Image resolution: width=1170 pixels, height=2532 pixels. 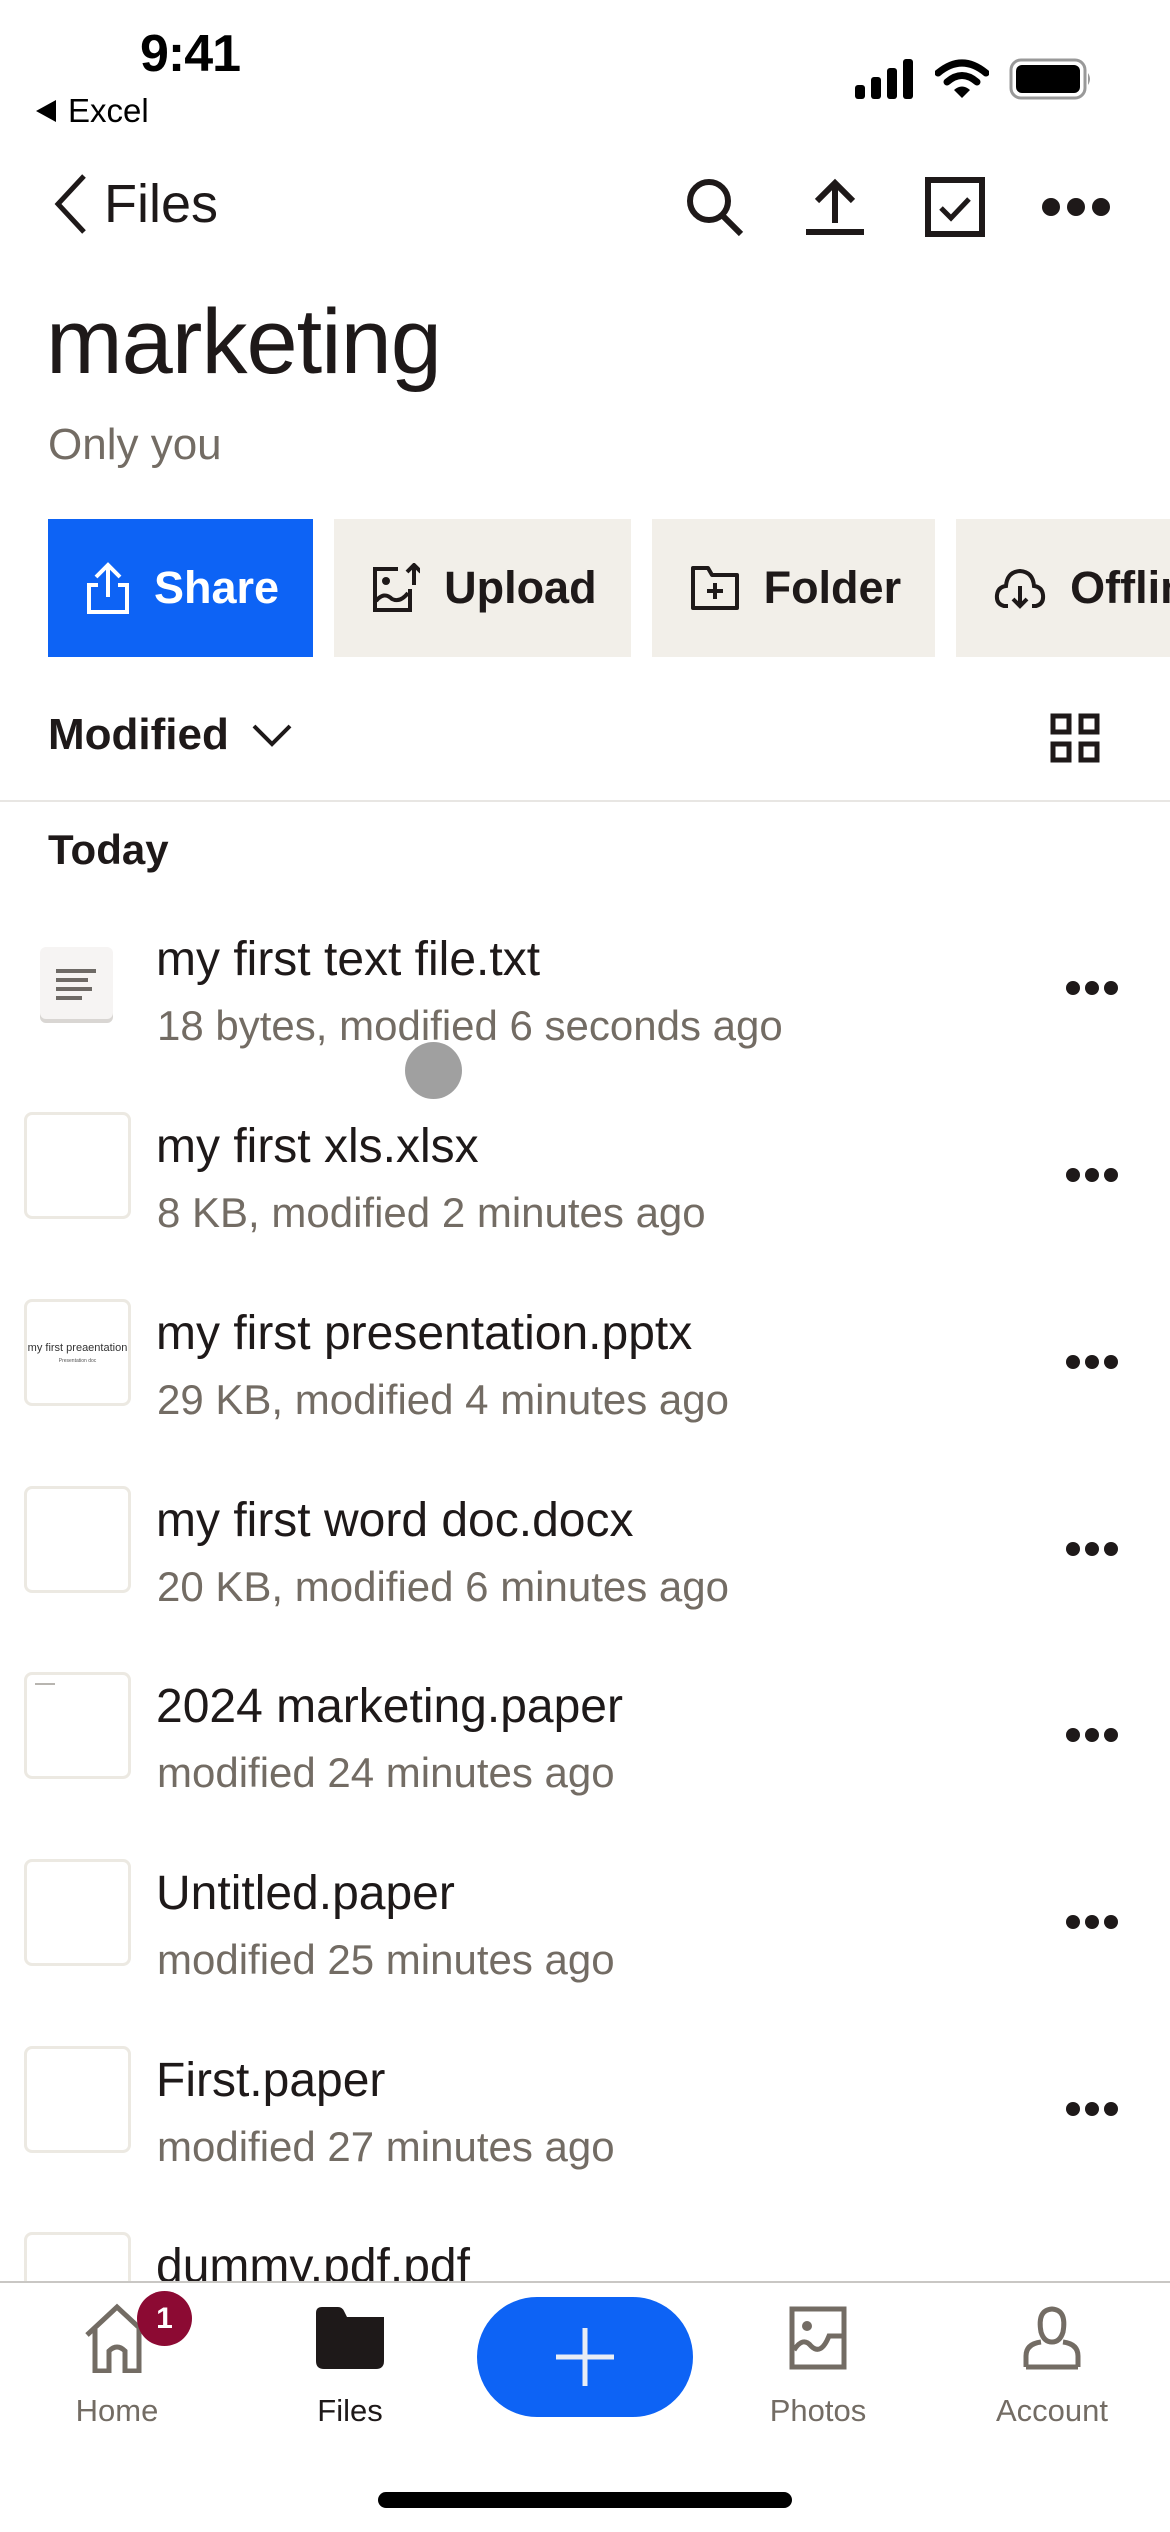 I want to click on tab-photos: Photos, so click(x=818, y=2366).